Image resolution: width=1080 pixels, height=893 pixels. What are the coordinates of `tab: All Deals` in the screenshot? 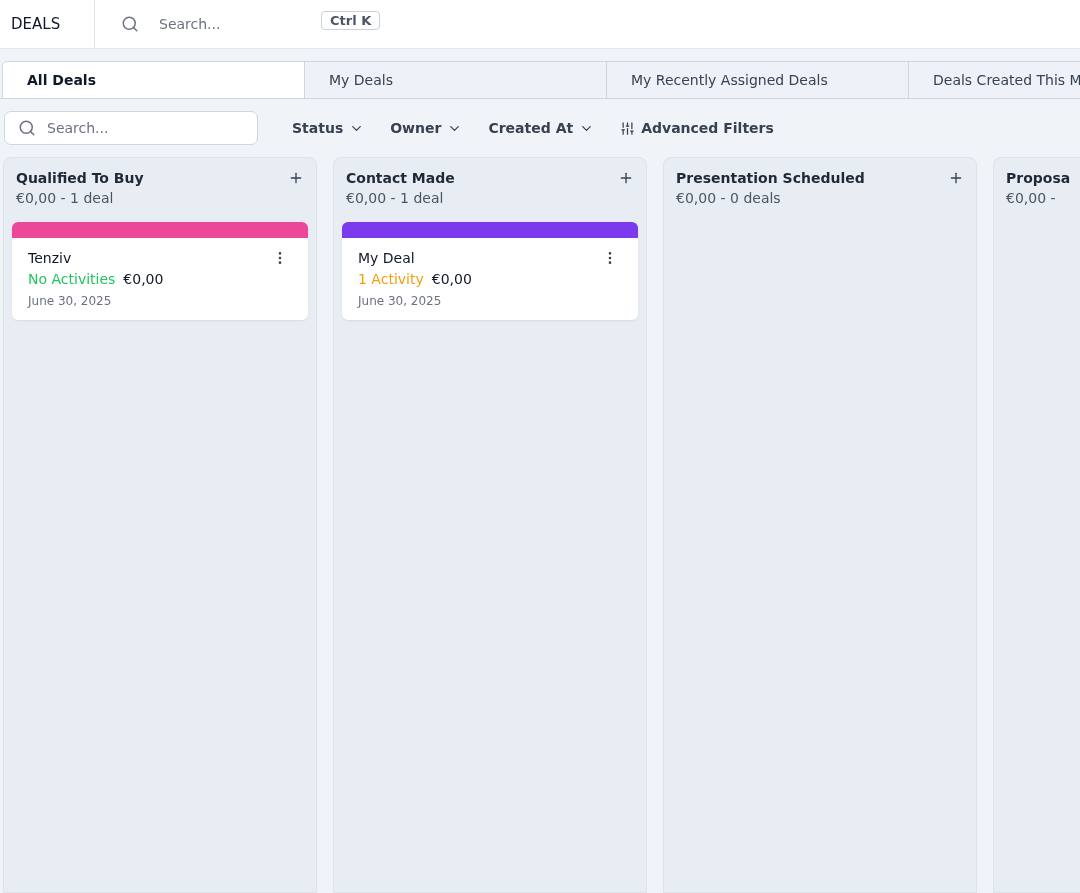 It's located at (153, 79).